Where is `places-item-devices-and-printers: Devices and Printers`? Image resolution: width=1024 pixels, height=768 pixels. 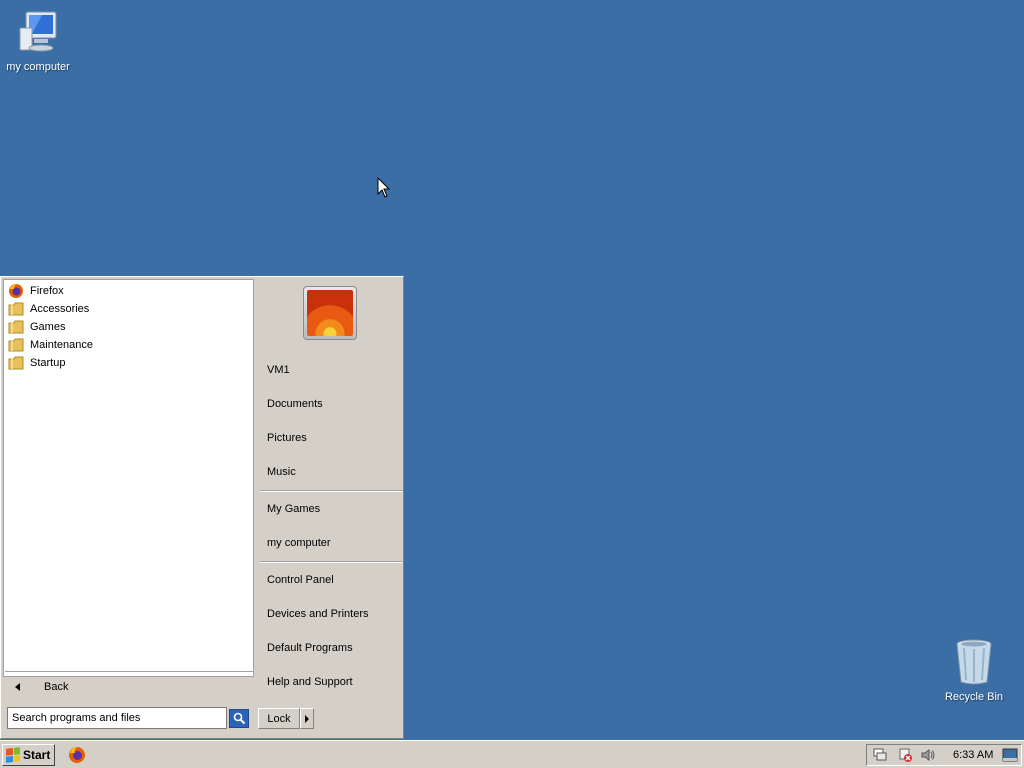
places-item-devices-and-printers: Devices and Printers is located at coordinates (318, 614).